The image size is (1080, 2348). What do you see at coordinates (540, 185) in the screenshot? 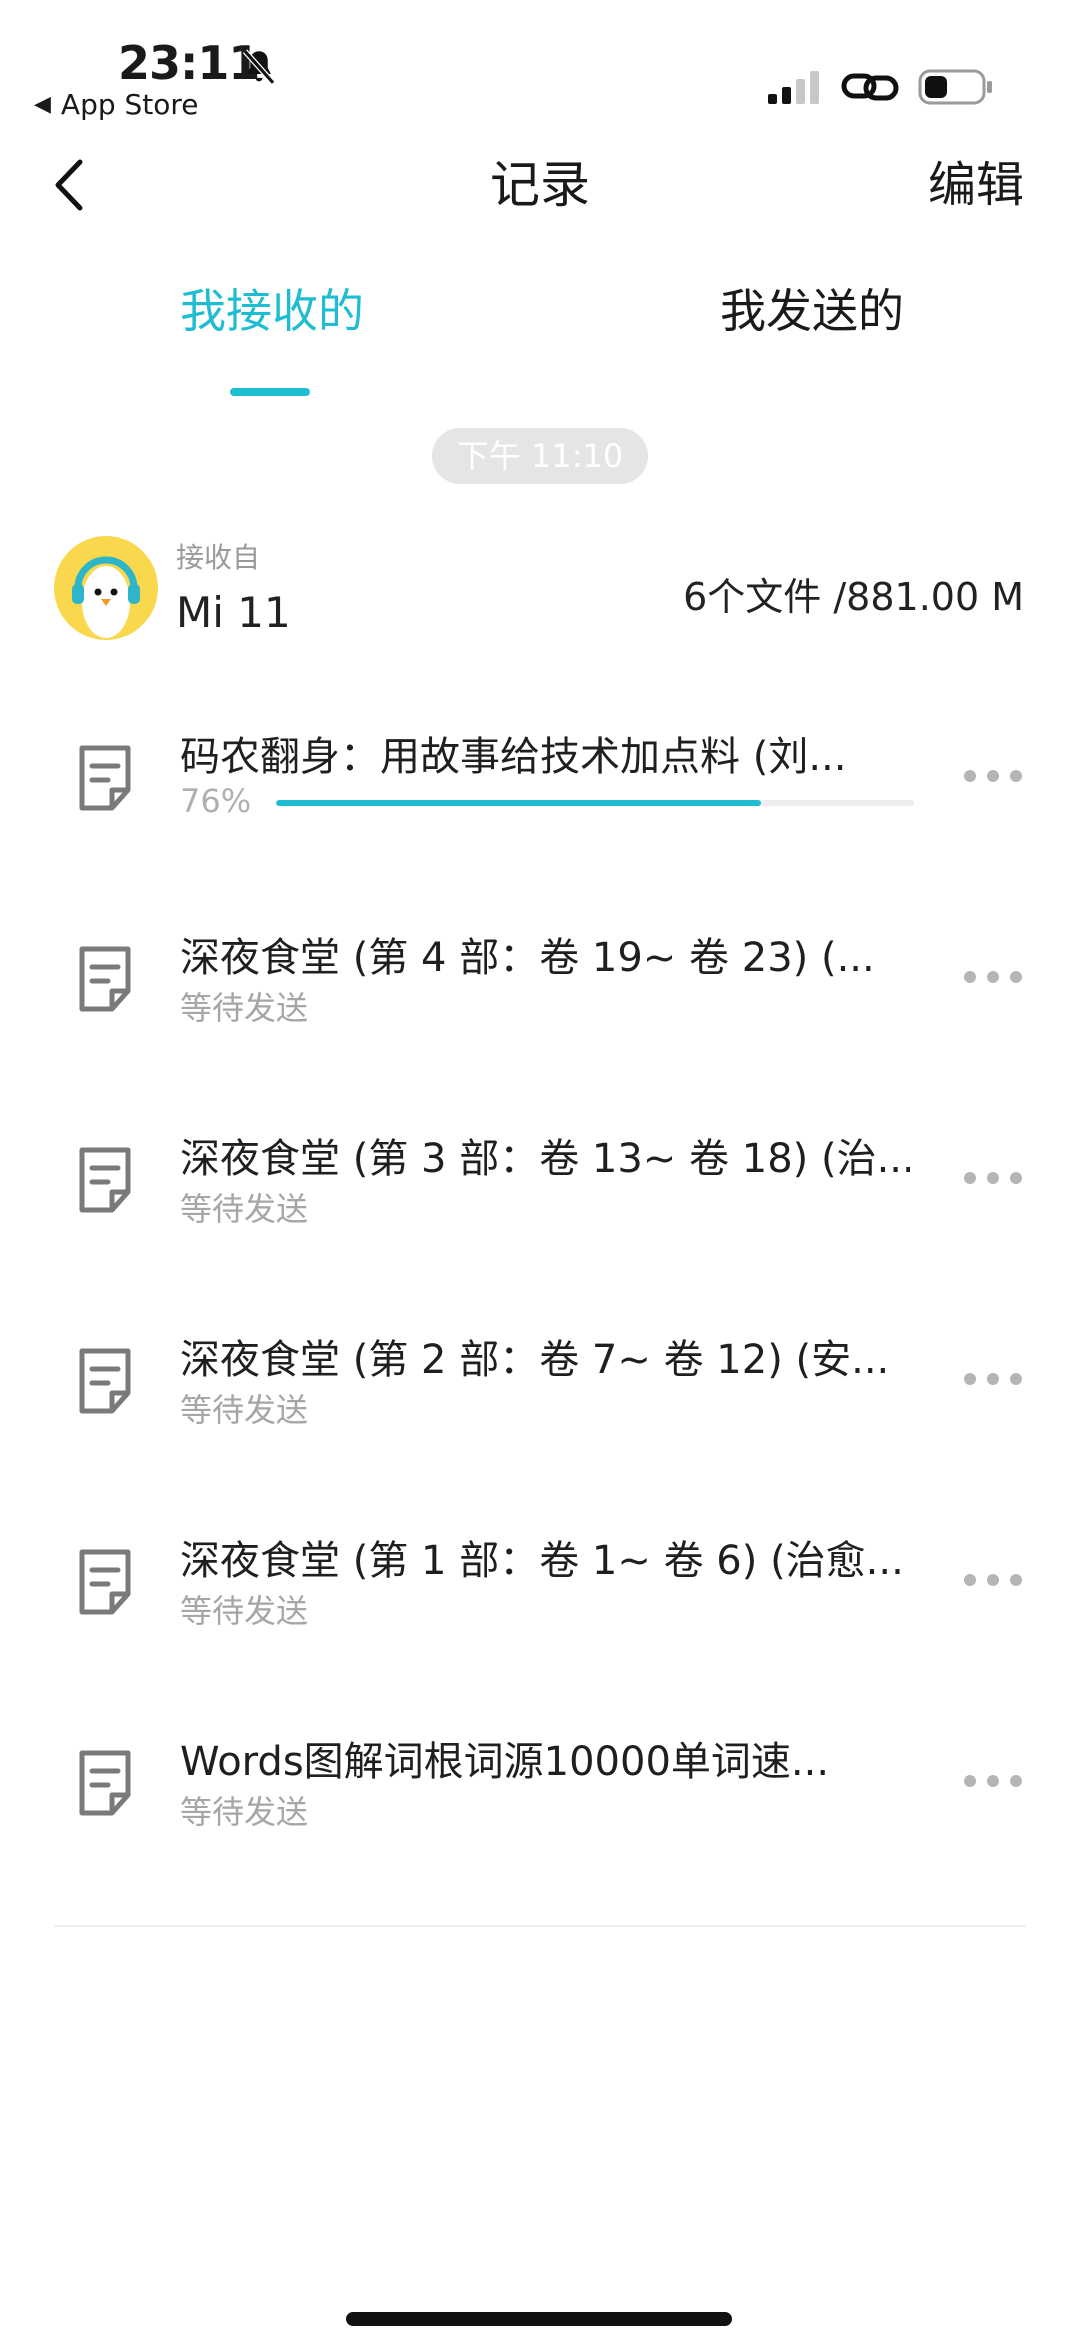
I see `page-title: 记录` at bounding box center [540, 185].